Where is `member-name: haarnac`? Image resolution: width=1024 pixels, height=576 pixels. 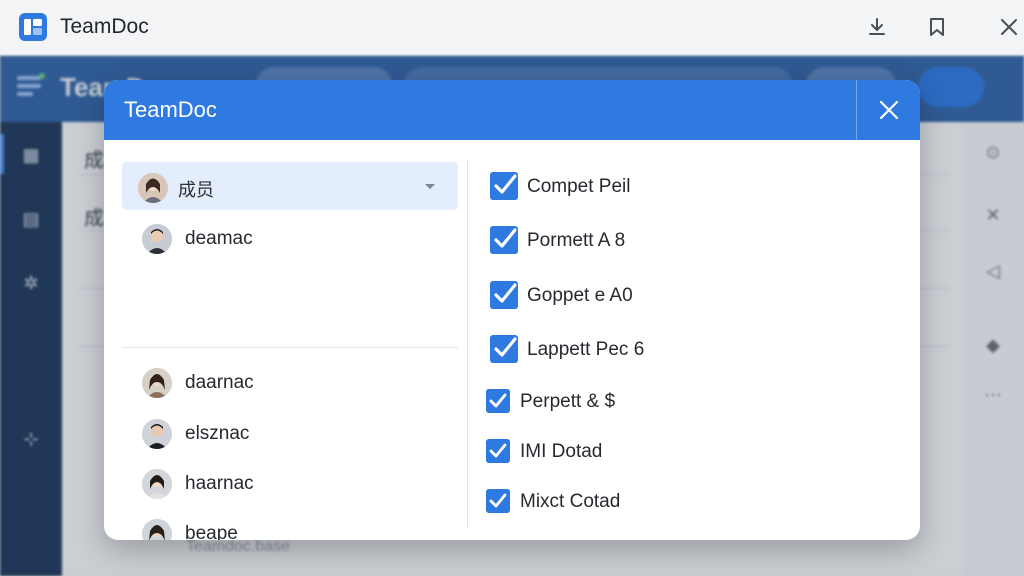
member-name: haarnac is located at coordinates (219, 483).